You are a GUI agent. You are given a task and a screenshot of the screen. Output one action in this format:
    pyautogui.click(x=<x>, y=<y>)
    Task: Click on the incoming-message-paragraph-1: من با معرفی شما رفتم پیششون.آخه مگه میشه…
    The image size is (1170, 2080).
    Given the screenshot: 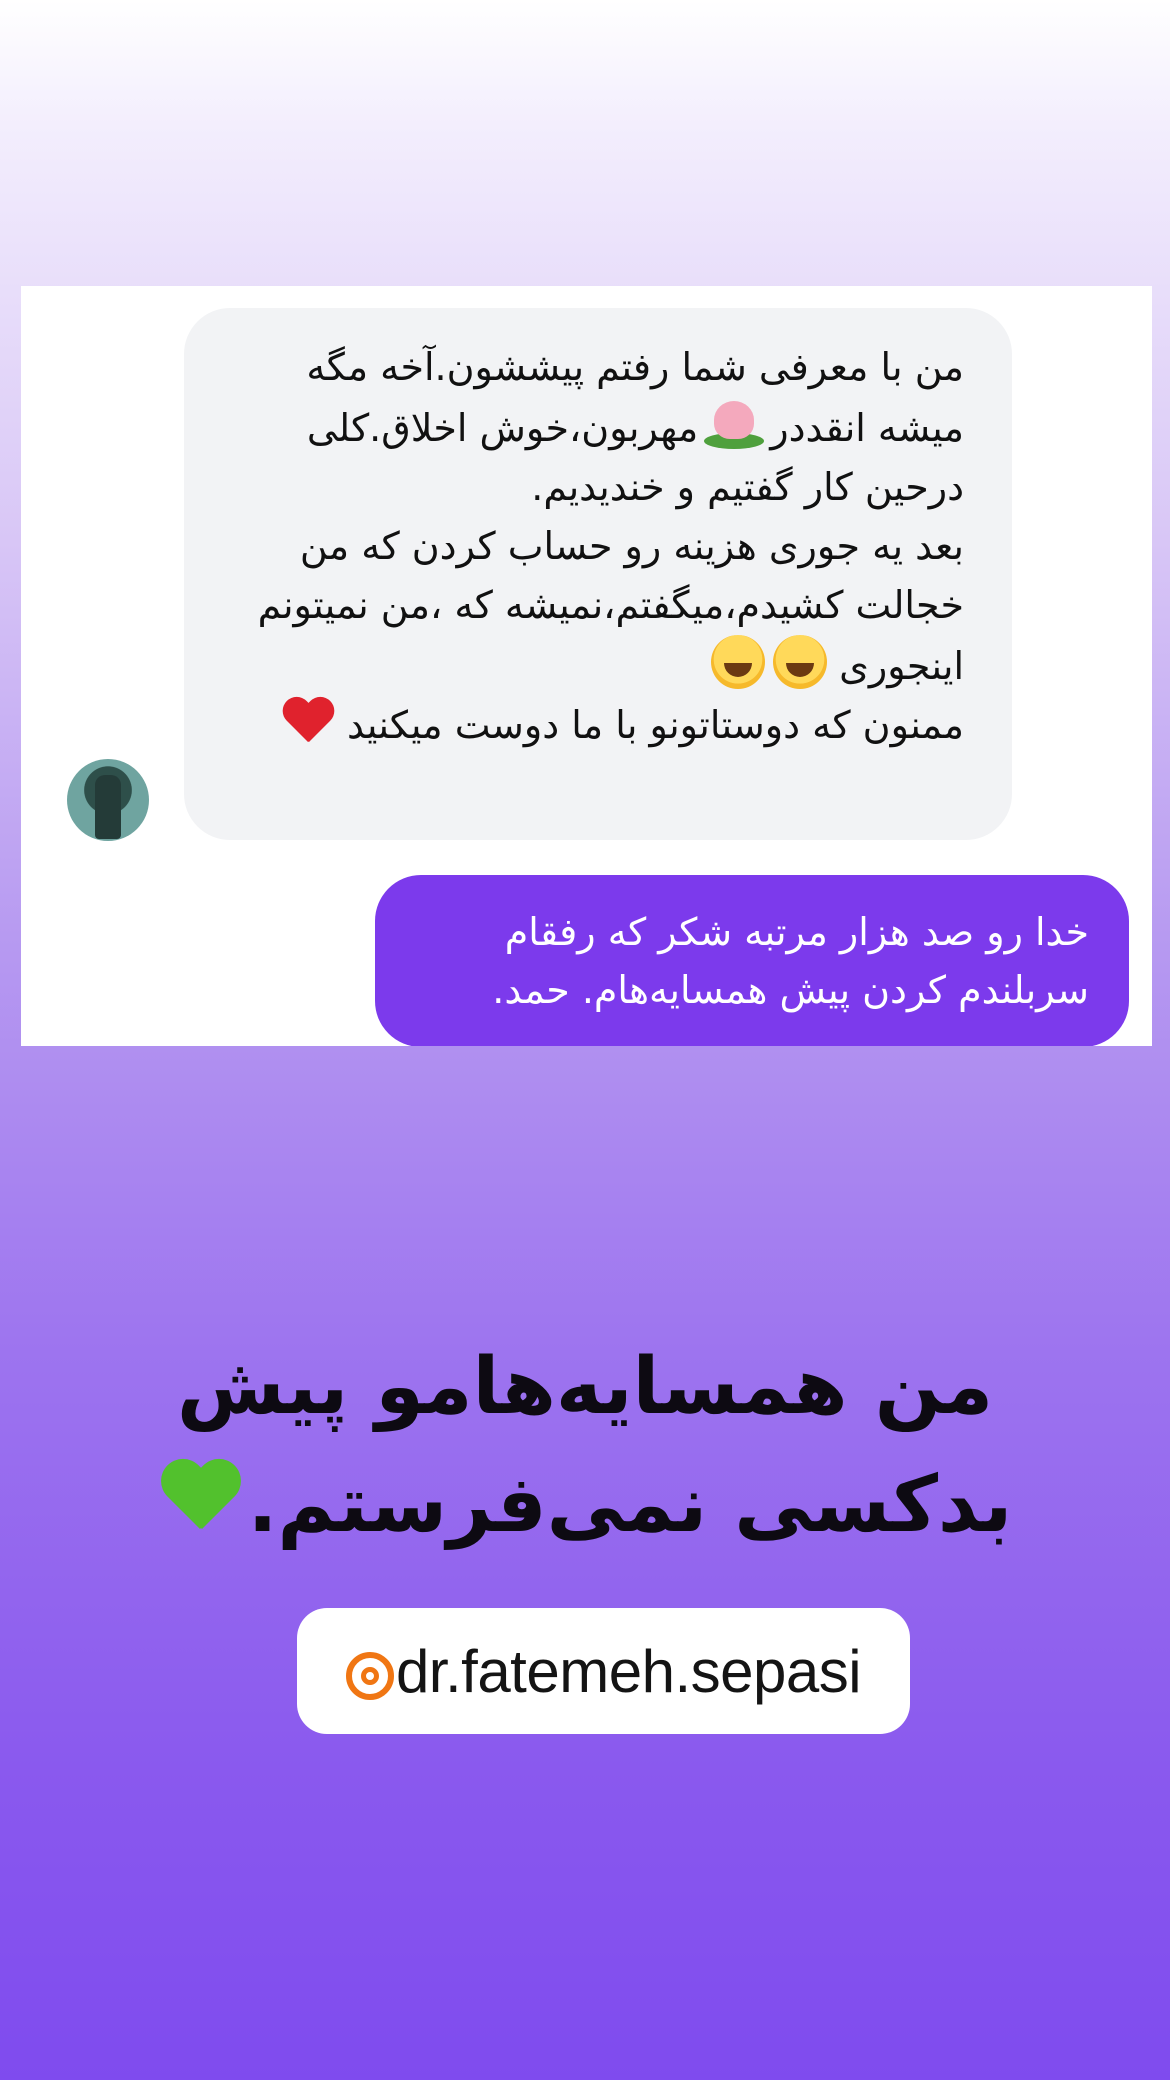 What is the action you would take?
    pyautogui.click(x=594, y=427)
    